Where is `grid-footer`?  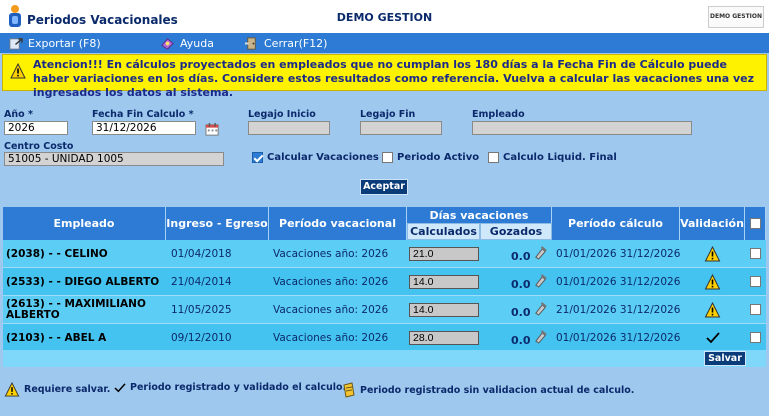 grid-footer is located at coordinates (384, 358).